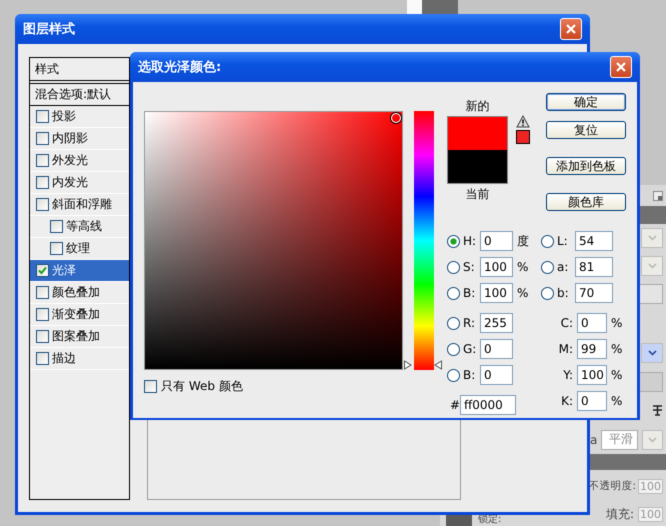  I want to click on effect-label: 渐变叠加, so click(76, 314).